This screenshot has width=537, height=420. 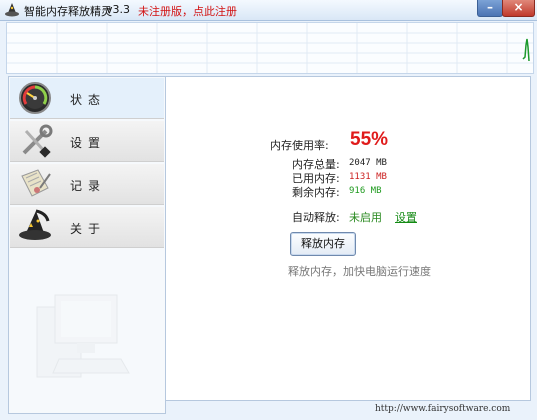 What do you see at coordinates (369, 139) in the screenshot?
I see `memory-usage-value: 55%` at bounding box center [369, 139].